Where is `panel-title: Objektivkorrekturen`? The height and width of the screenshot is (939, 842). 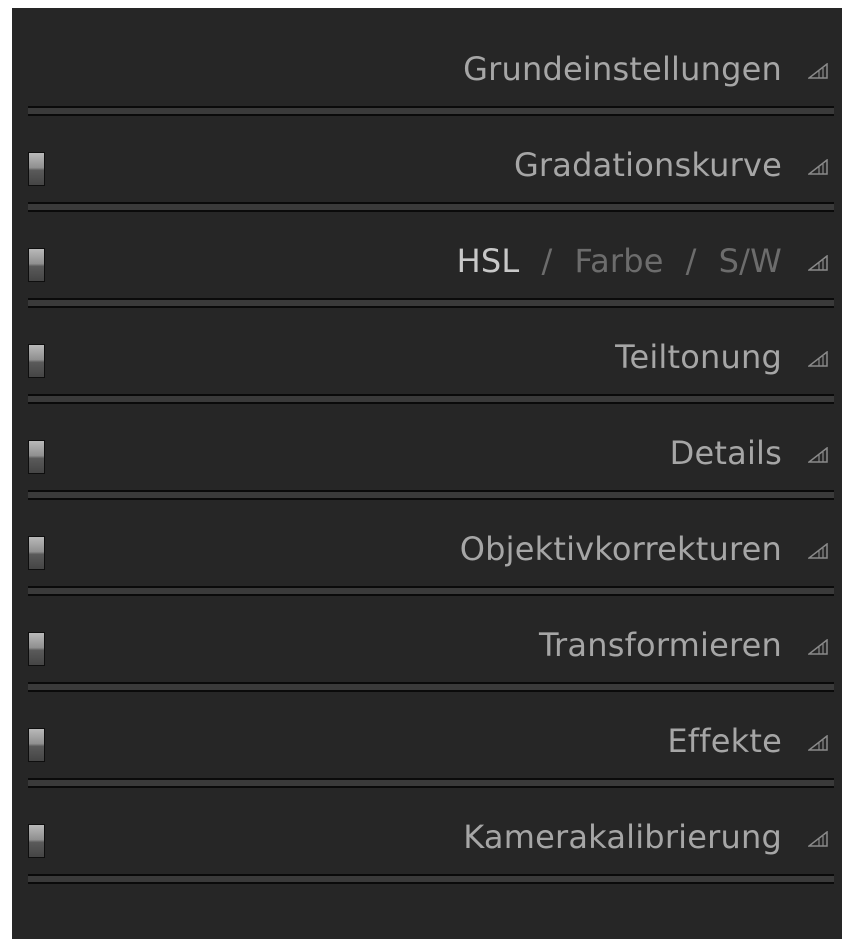 panel-title: Objektivkorrekturen is located at coordinates (620, 549).